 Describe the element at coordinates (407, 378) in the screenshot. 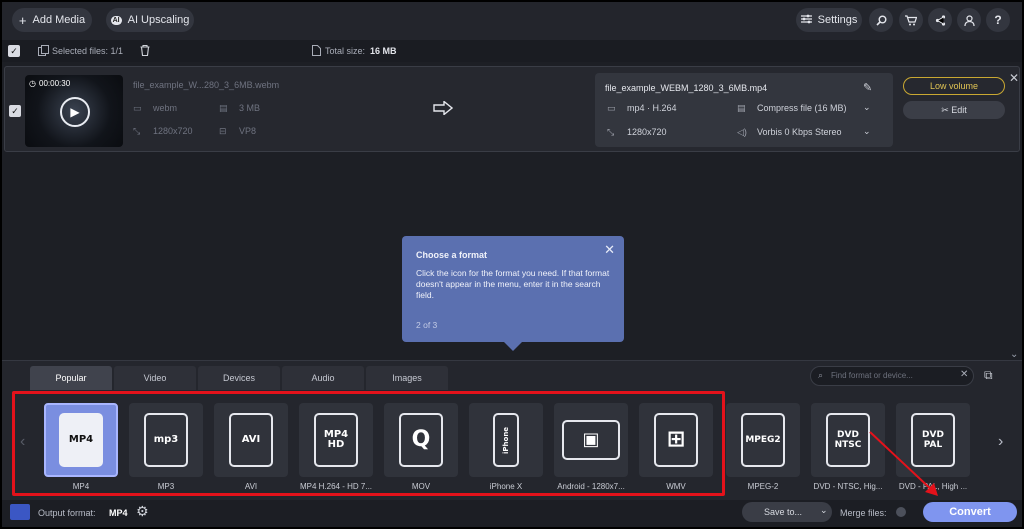

I see `tab-images: Images` at that location.